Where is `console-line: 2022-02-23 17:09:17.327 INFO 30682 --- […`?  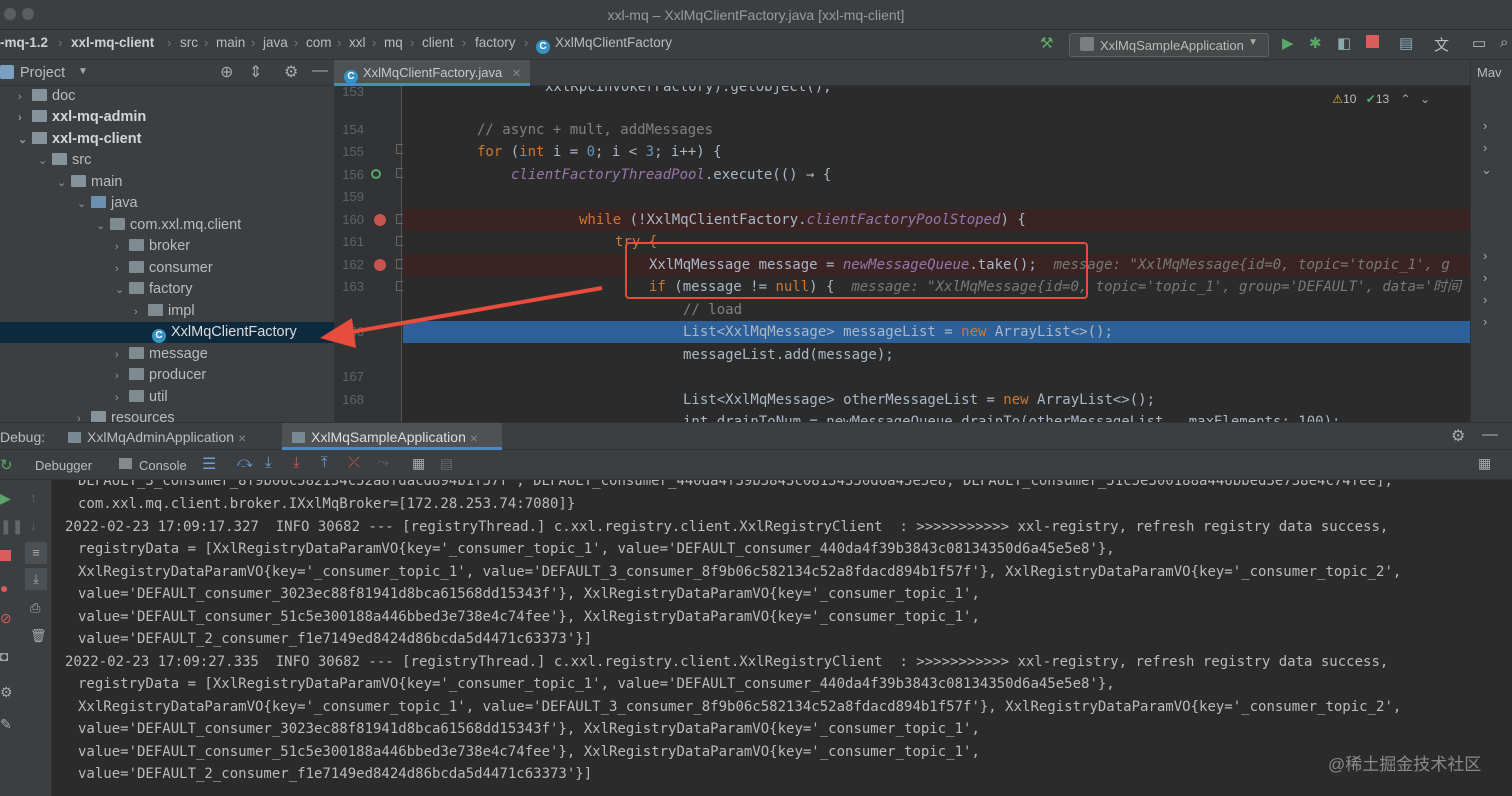 console-line: 2022-02-23 17:09:17.327 INFO 30682 --- [… is located at coordinates (727, 527).